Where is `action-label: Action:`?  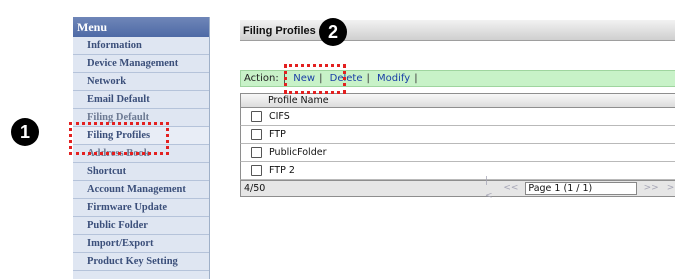 action-label: Action: is located at coordinates (261, 78).